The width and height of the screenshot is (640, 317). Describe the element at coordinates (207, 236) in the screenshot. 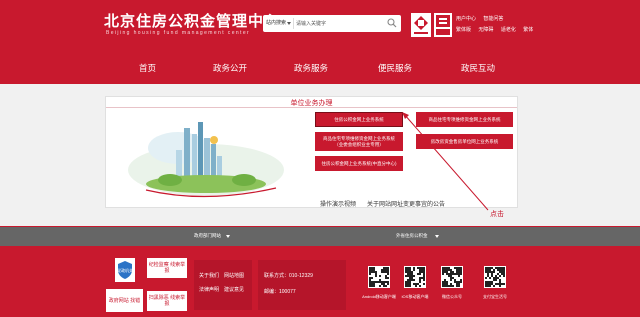

I see `gov-department-sites-select: 政府部门网站` at that location.